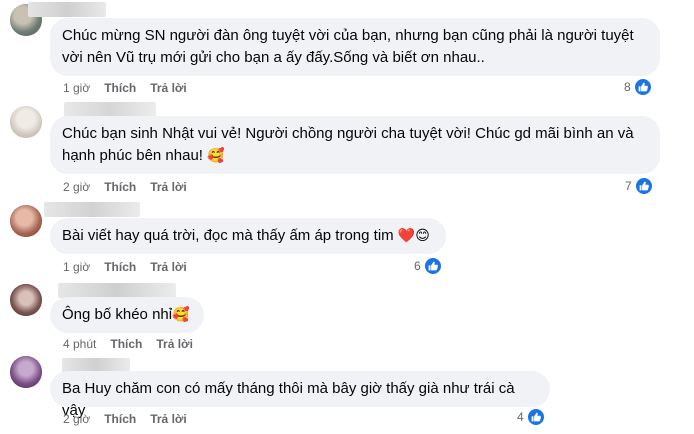  What do you see at coordinates (79, 344) in the screenshot?
I see `timestamp: 4 phút` at bounding box center [79, 344].